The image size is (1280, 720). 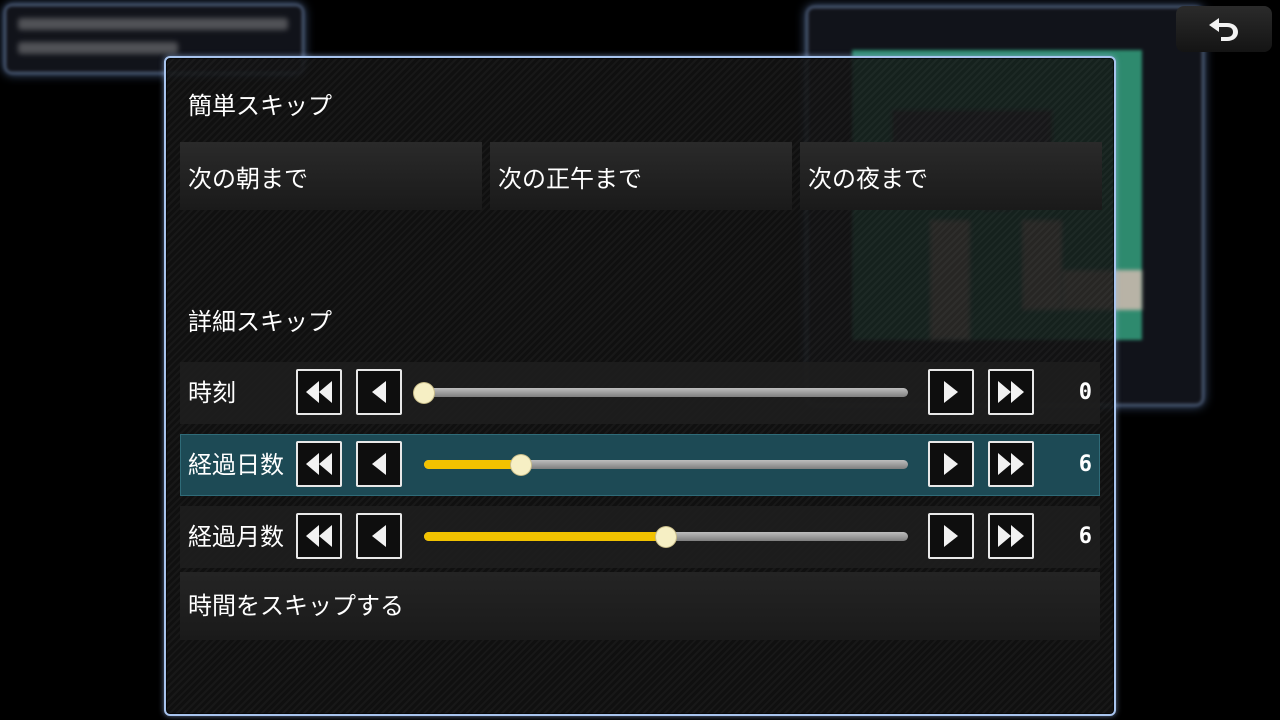 I want to click on elapsed-days-slider, so click(x=666, y=465).